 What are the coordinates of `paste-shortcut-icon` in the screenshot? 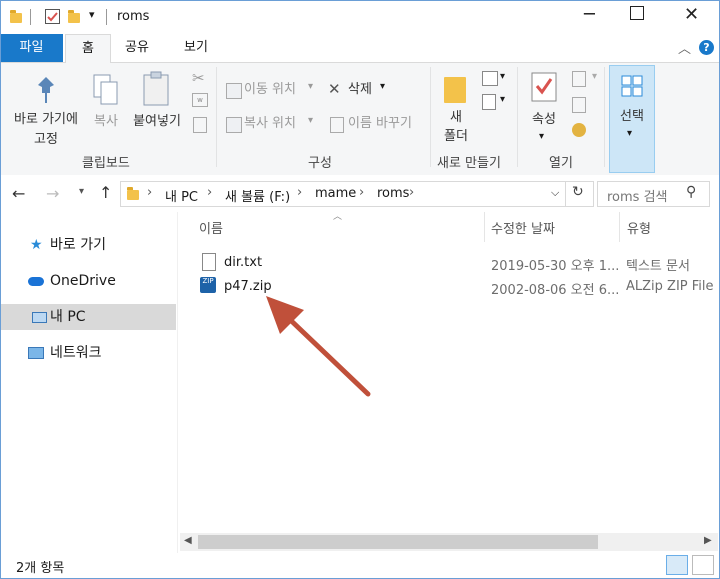 It's located at (200, 125).